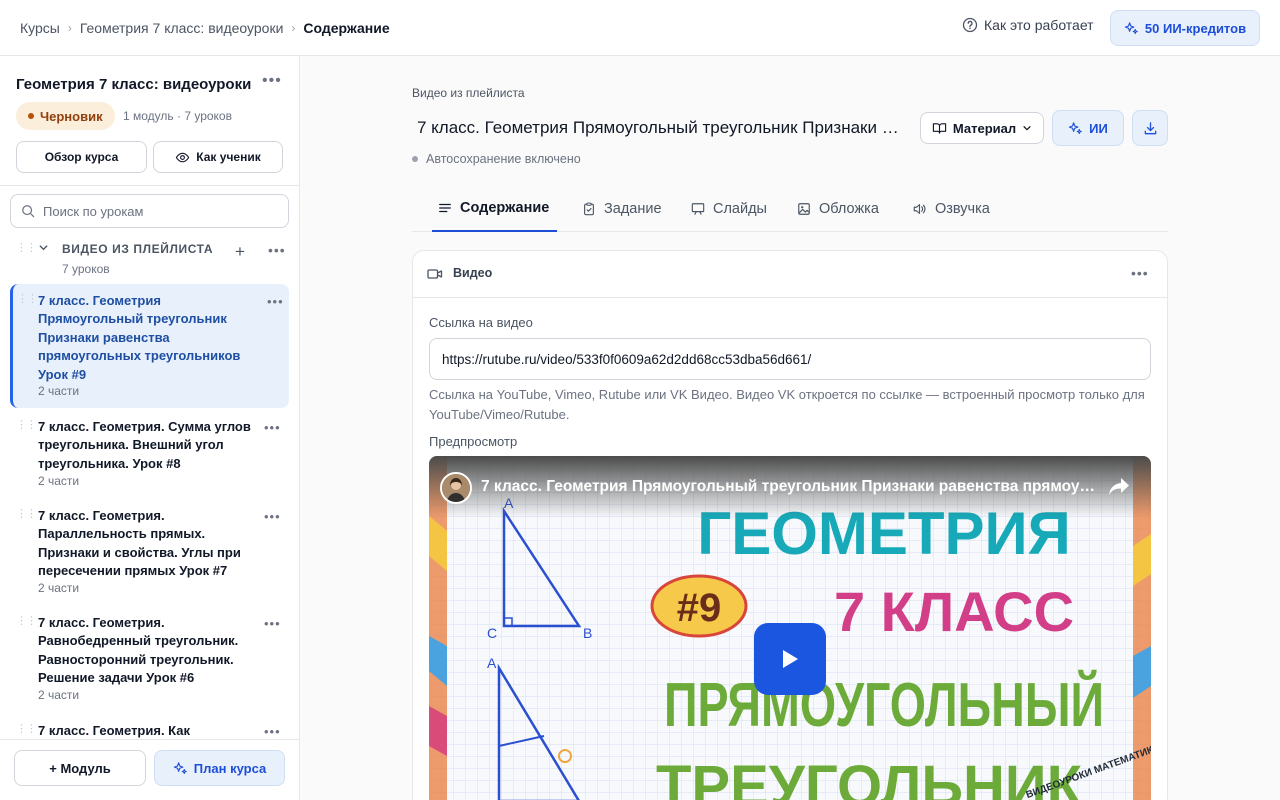  Describe the element at coordinates (182, 28) in the screenshot. I see `breadcrumb-course: Геометрия 7 класс: видеоуроки` at that location.